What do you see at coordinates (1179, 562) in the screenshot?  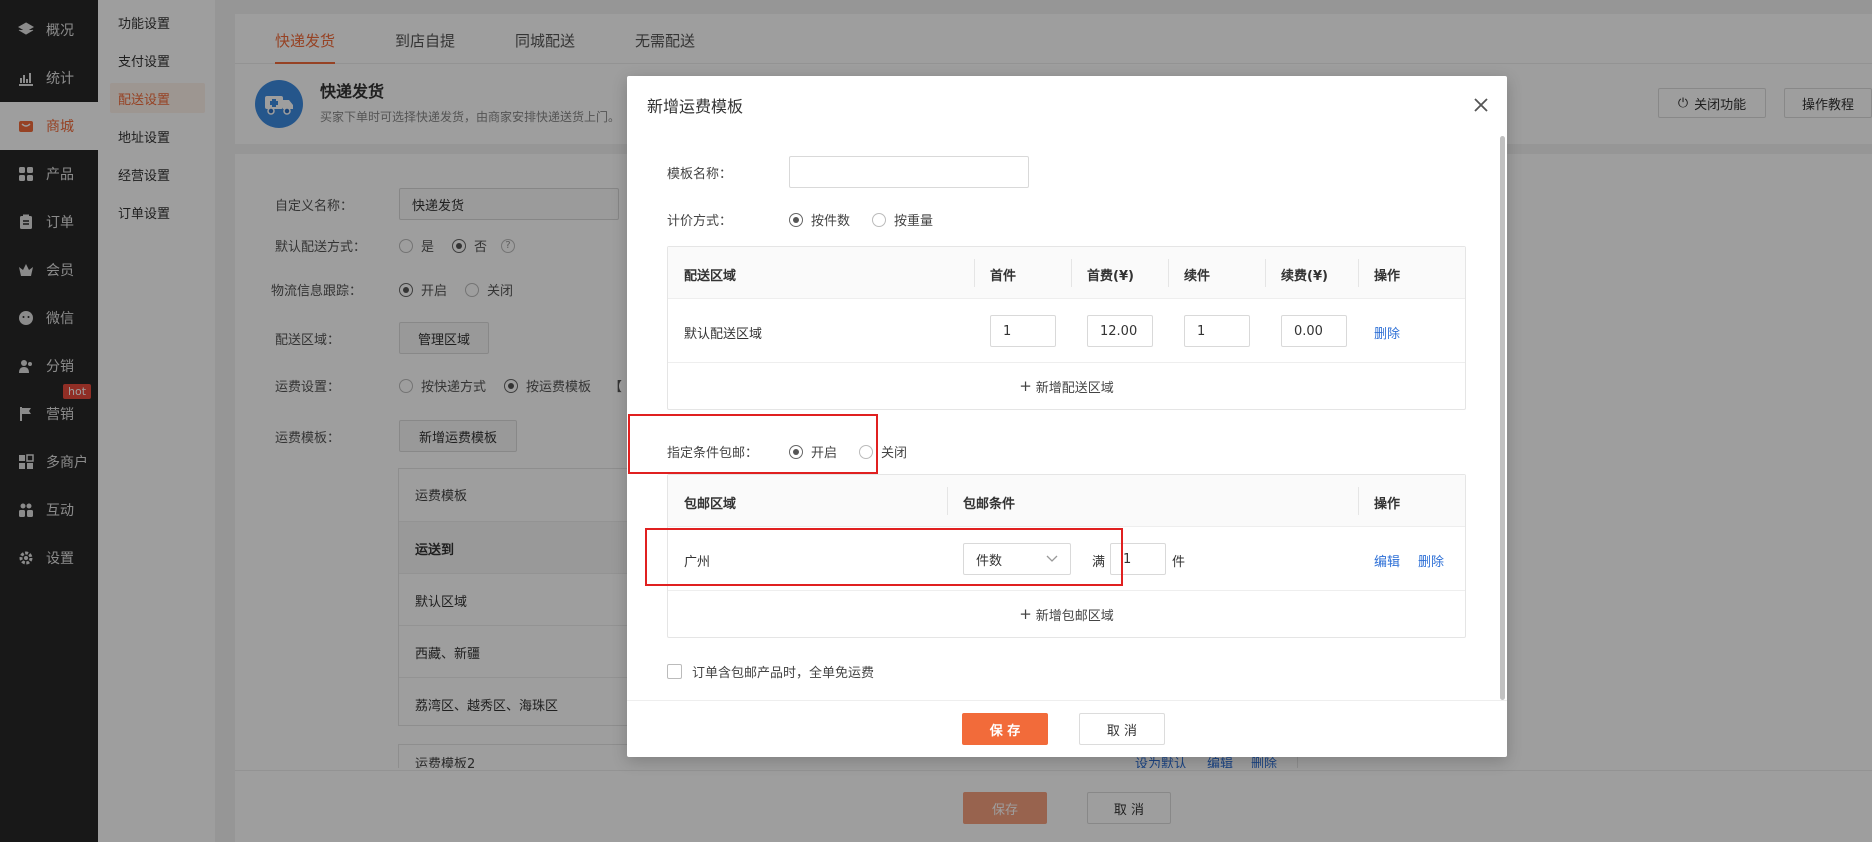 I see `unit-label: 件` at bounding box center [1179, 562].